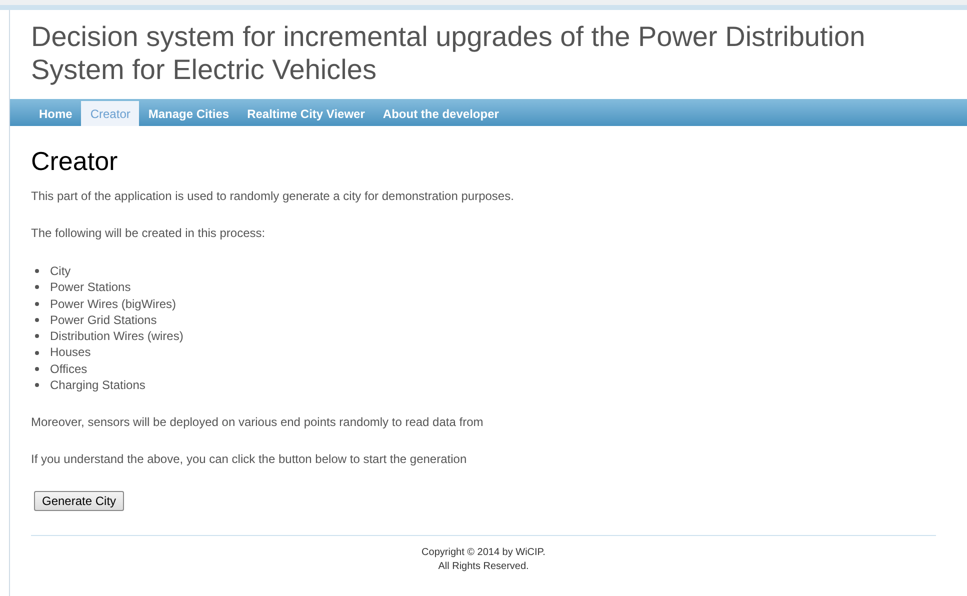 The image size is (967, 596). I want to click on list-item: Power Wires (bigWires), so click(113, 304).